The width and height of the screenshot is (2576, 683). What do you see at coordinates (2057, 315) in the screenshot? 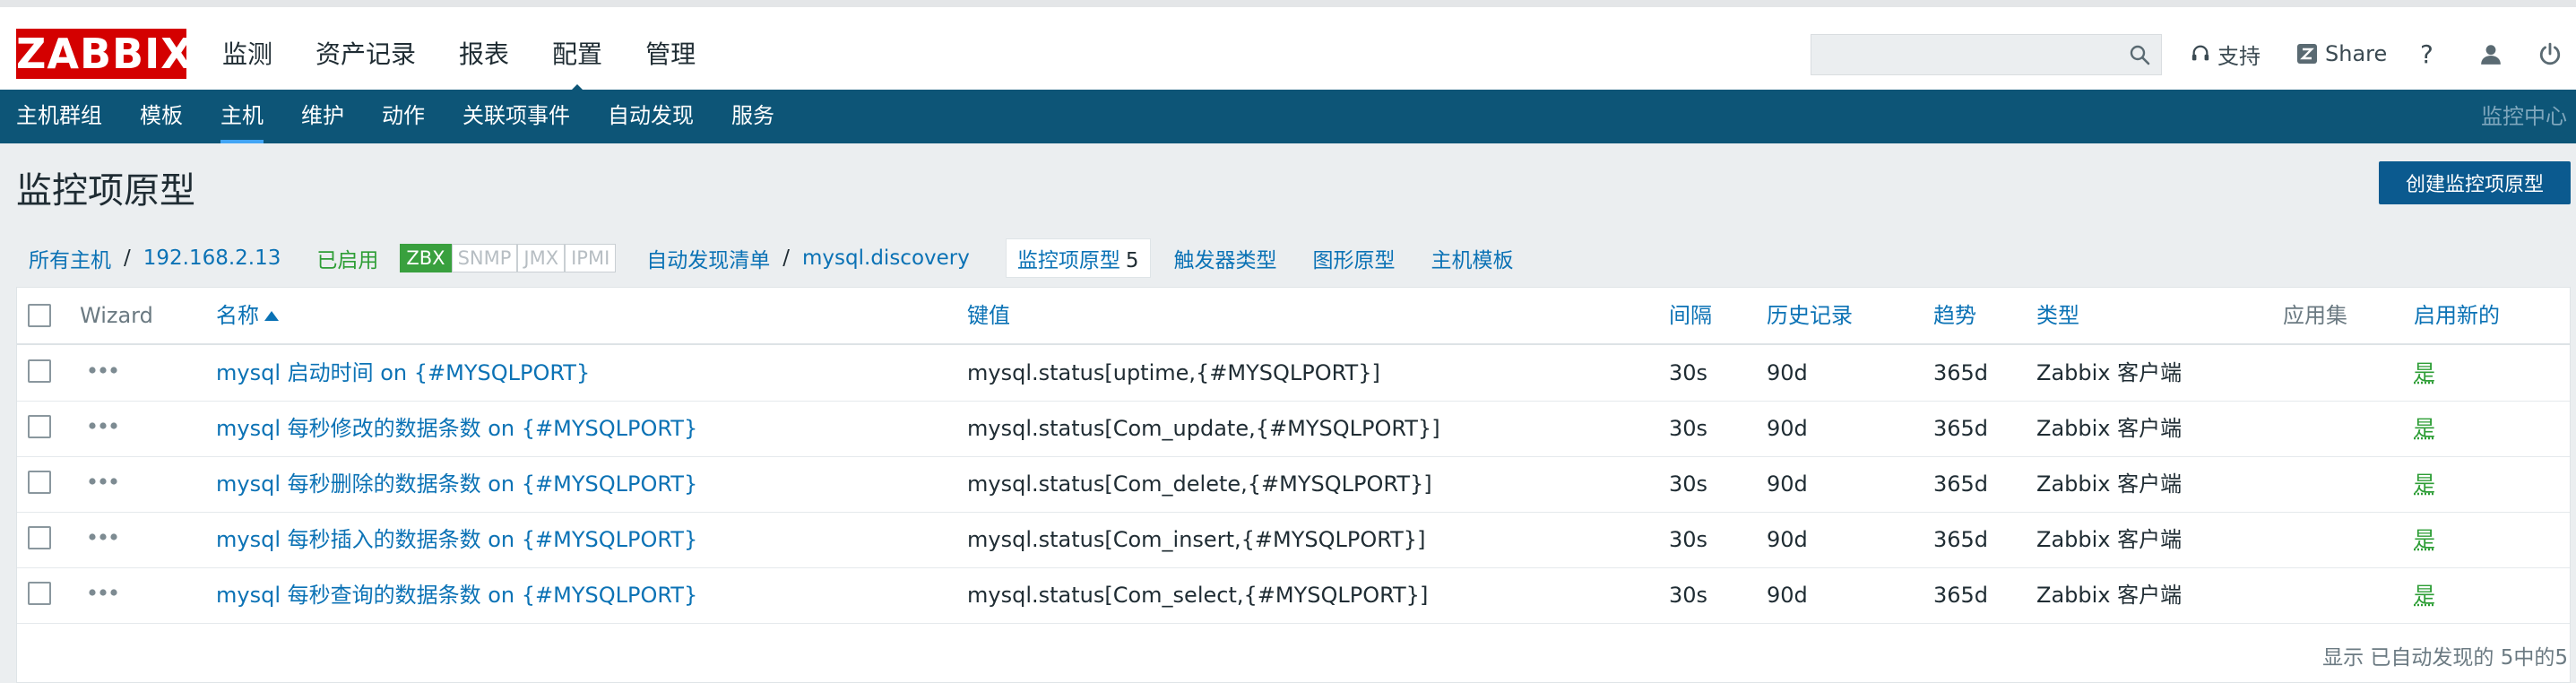
I see `header-type: 类型` at bounding box center [2057, 315].